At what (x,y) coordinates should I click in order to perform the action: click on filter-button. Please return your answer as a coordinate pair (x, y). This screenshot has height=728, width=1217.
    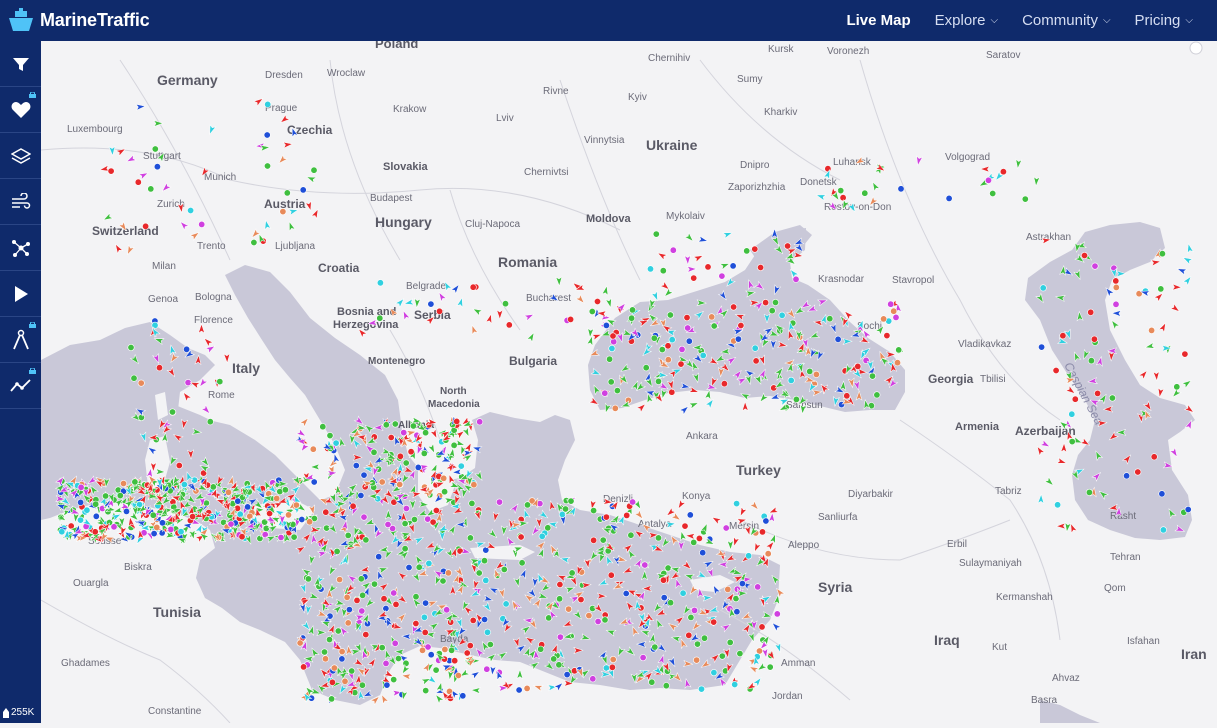
    Looking at the image, I should click on (20, 64).